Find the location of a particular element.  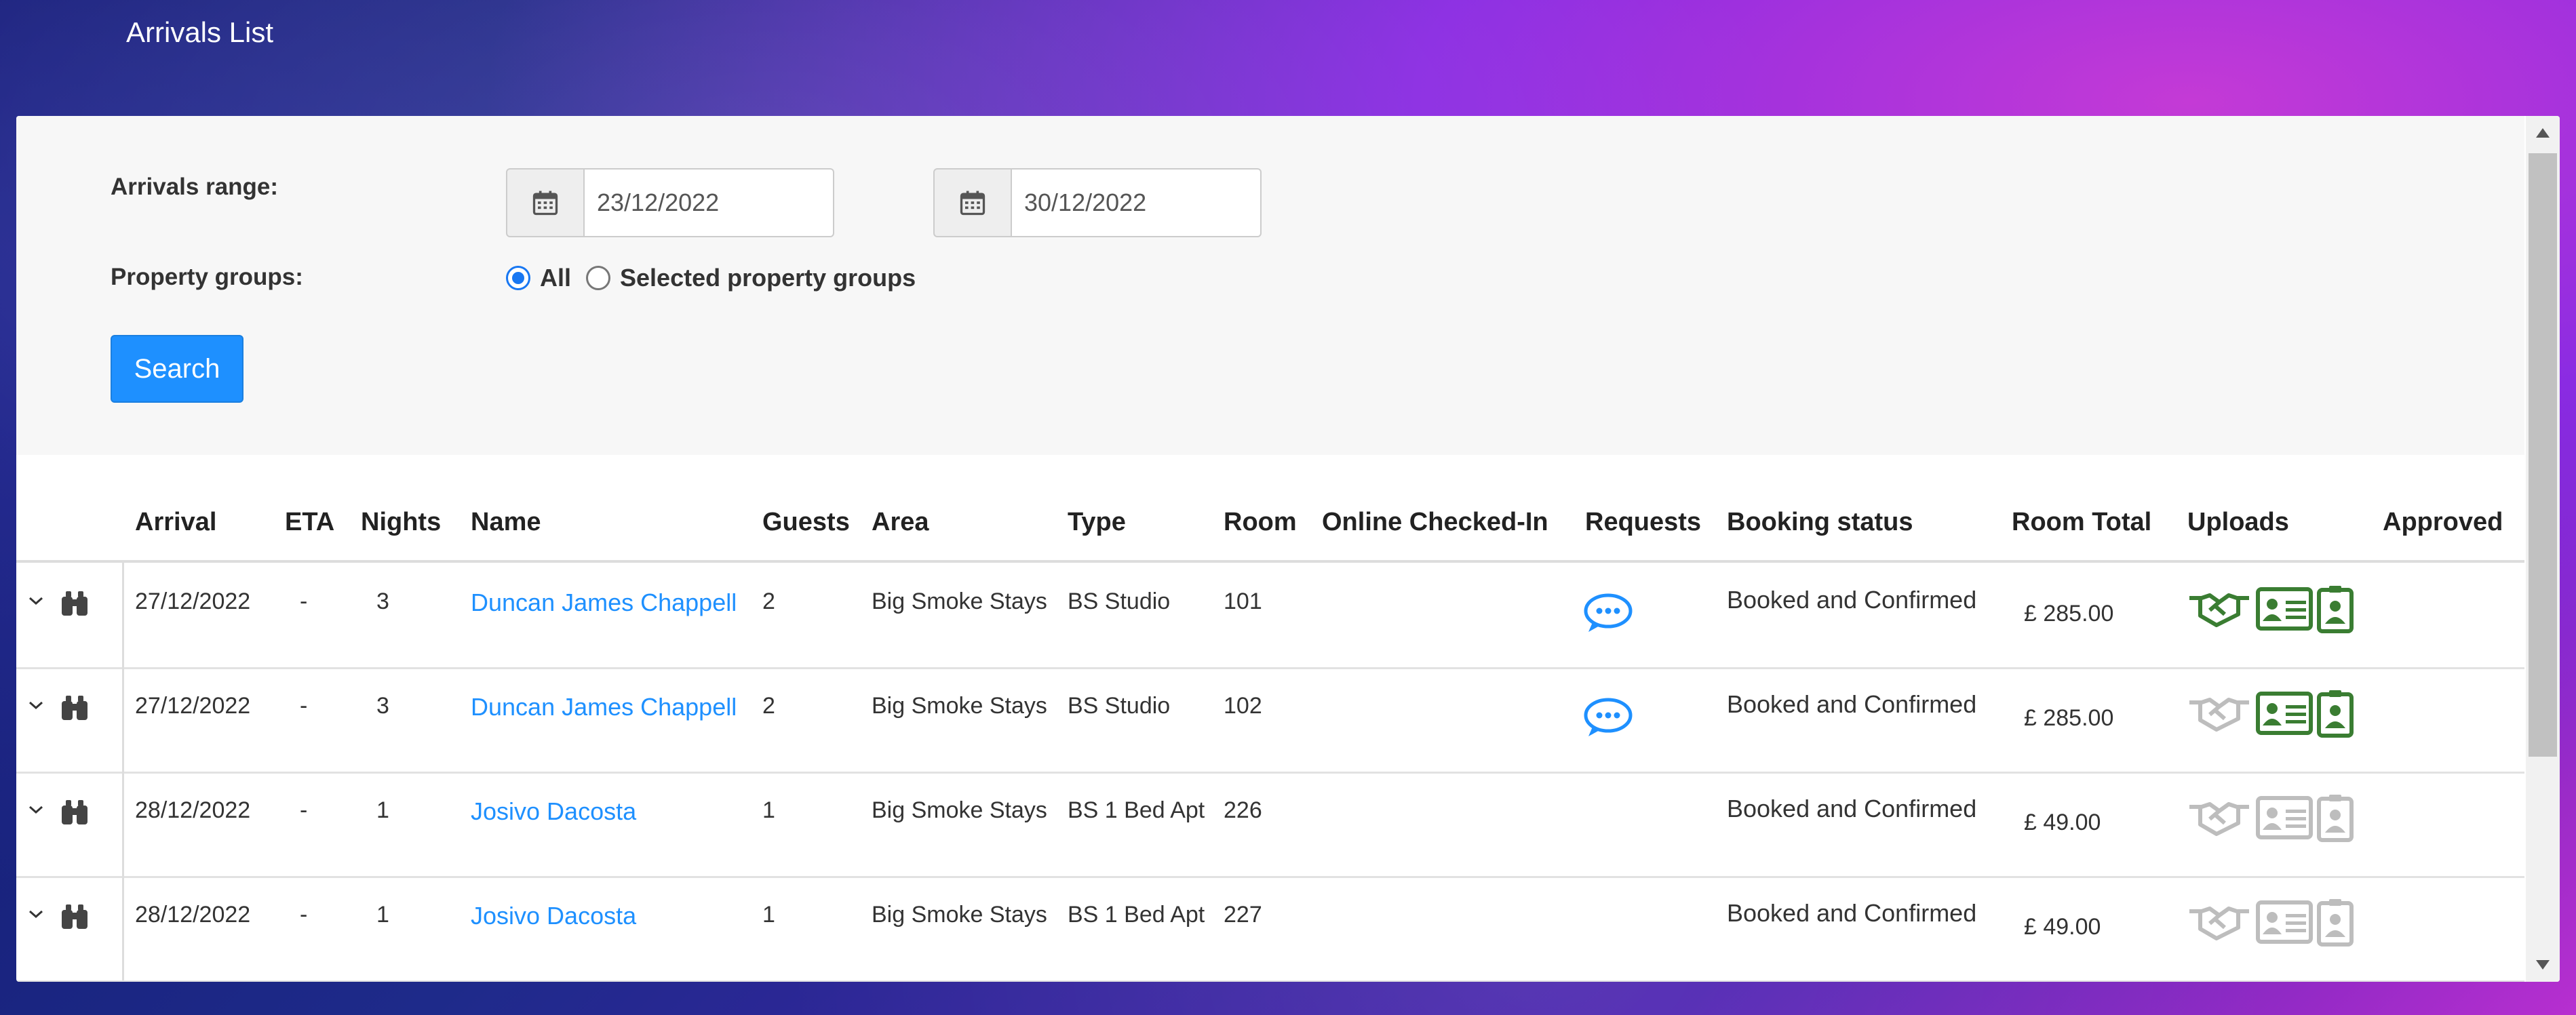

col-header-booking-status: Booking status is located at coordinates (1820, 522).